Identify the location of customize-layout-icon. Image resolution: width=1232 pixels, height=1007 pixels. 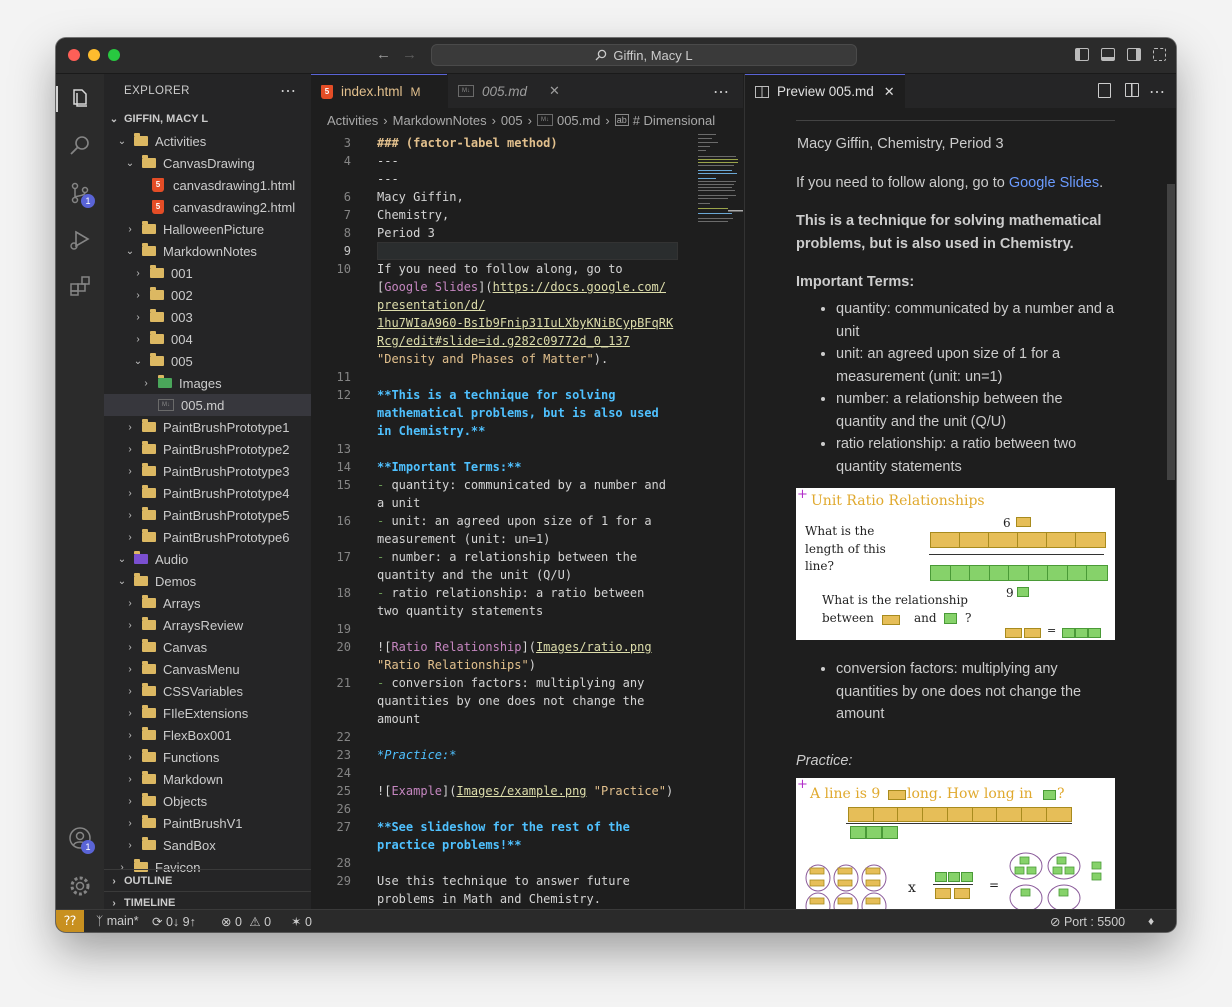
(1159, 54).